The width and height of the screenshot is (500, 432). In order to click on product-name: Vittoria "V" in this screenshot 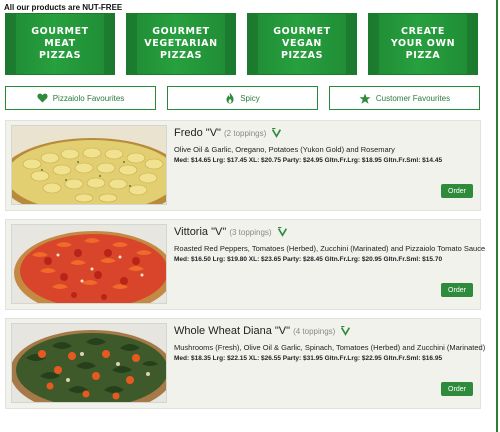, I will do `click(200, 232)`.